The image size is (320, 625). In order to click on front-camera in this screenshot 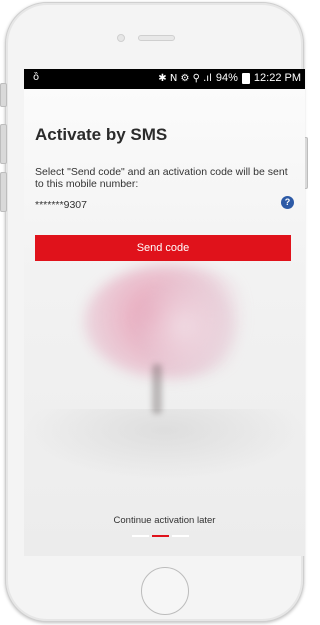, I will do `click(121, 38)`.